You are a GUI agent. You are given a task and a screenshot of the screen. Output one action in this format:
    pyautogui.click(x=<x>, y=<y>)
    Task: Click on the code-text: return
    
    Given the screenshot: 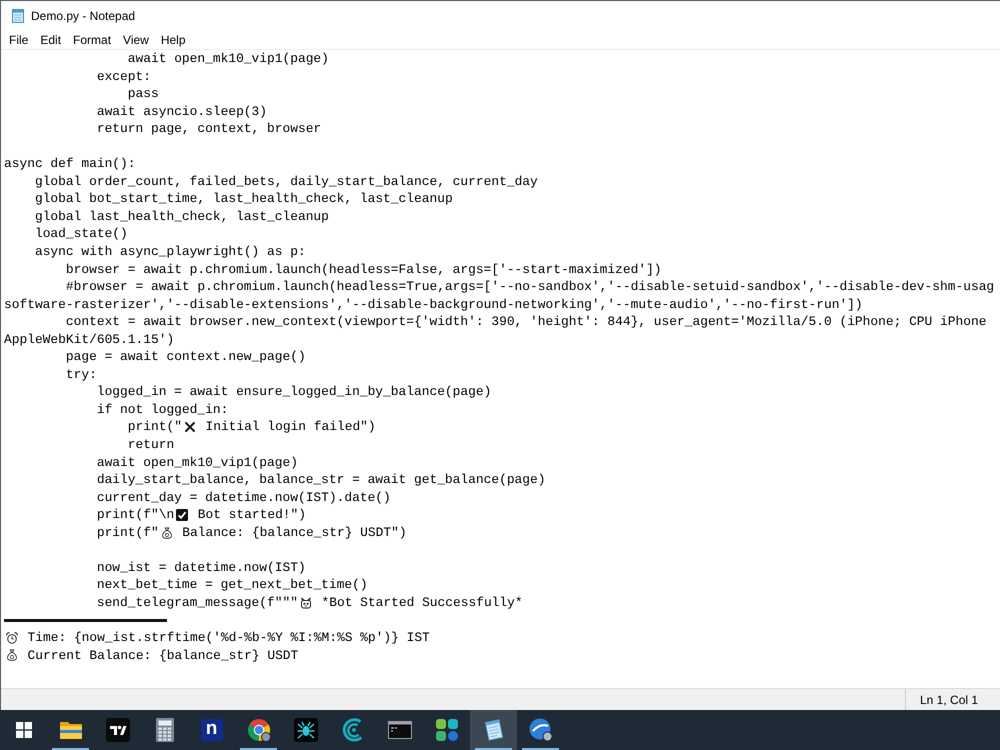 What is the action you would take?
    pyautogui.click(x=151, y=445)
    